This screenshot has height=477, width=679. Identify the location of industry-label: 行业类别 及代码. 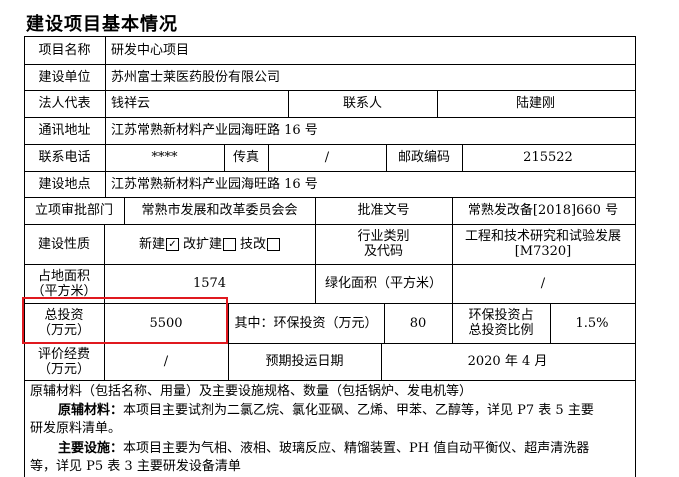
(383, 244).